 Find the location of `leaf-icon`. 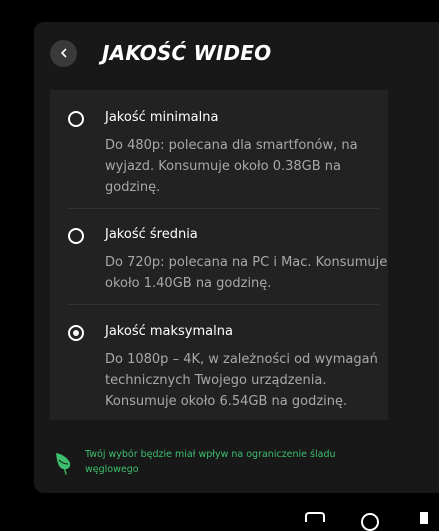

leaf-icon is located at coordinates (63, 464).